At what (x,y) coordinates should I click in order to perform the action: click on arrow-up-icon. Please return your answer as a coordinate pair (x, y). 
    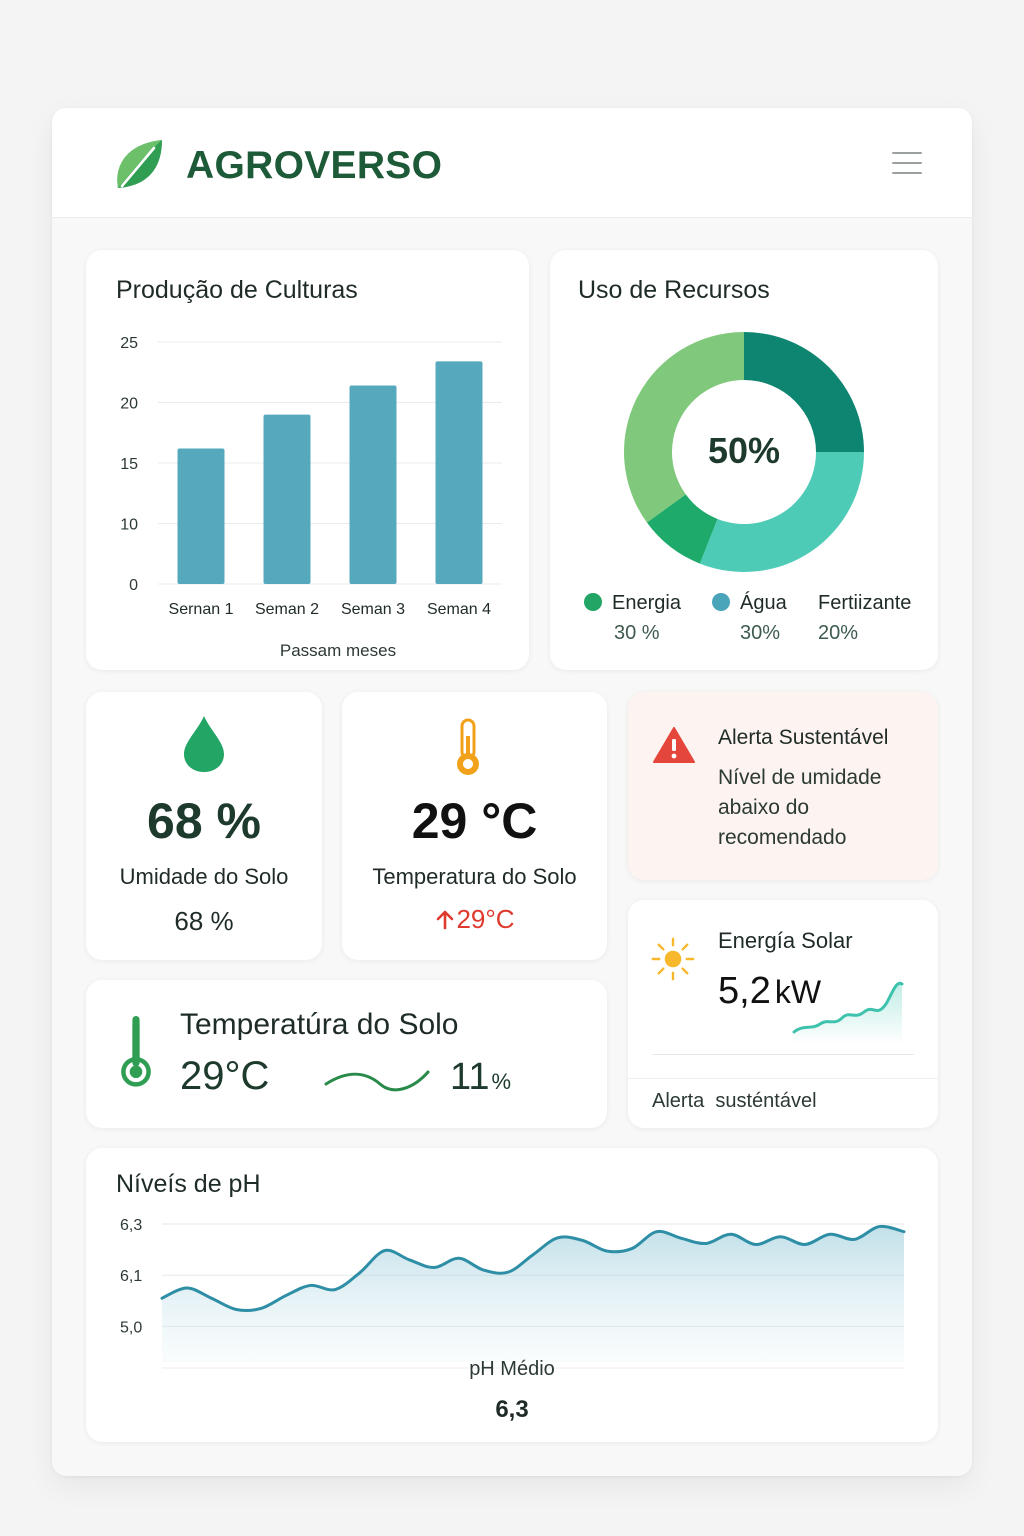
    Looking at the image, I should click on (445, 920).